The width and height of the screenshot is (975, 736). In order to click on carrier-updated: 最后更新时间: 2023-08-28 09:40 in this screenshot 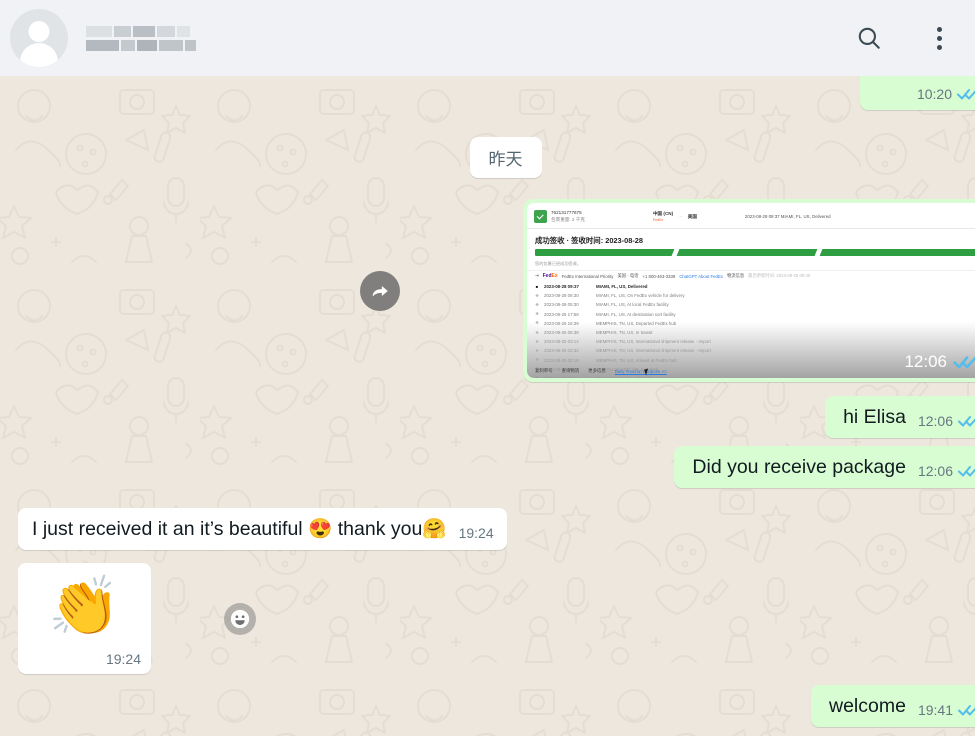, I will do `click(779, 275)`.